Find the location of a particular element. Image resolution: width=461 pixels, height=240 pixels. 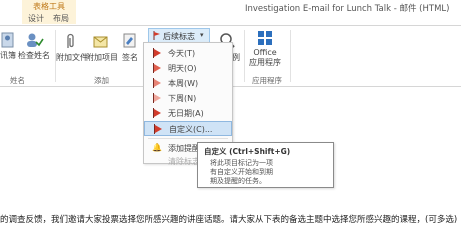

names-group-label: 姓名 is located at coordinates (17, 80).